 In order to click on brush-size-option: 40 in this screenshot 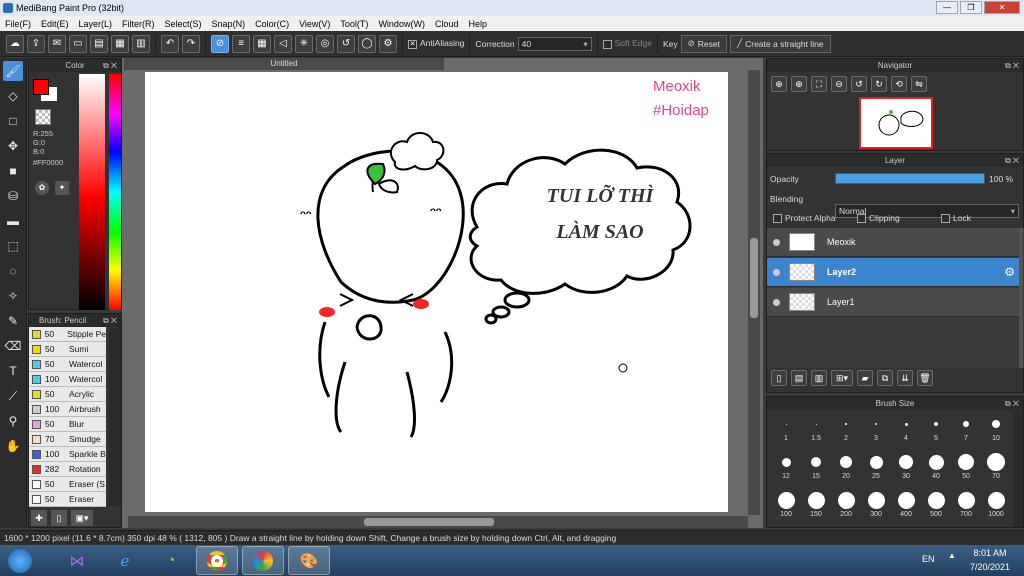, I will do `click(936, 467)`.